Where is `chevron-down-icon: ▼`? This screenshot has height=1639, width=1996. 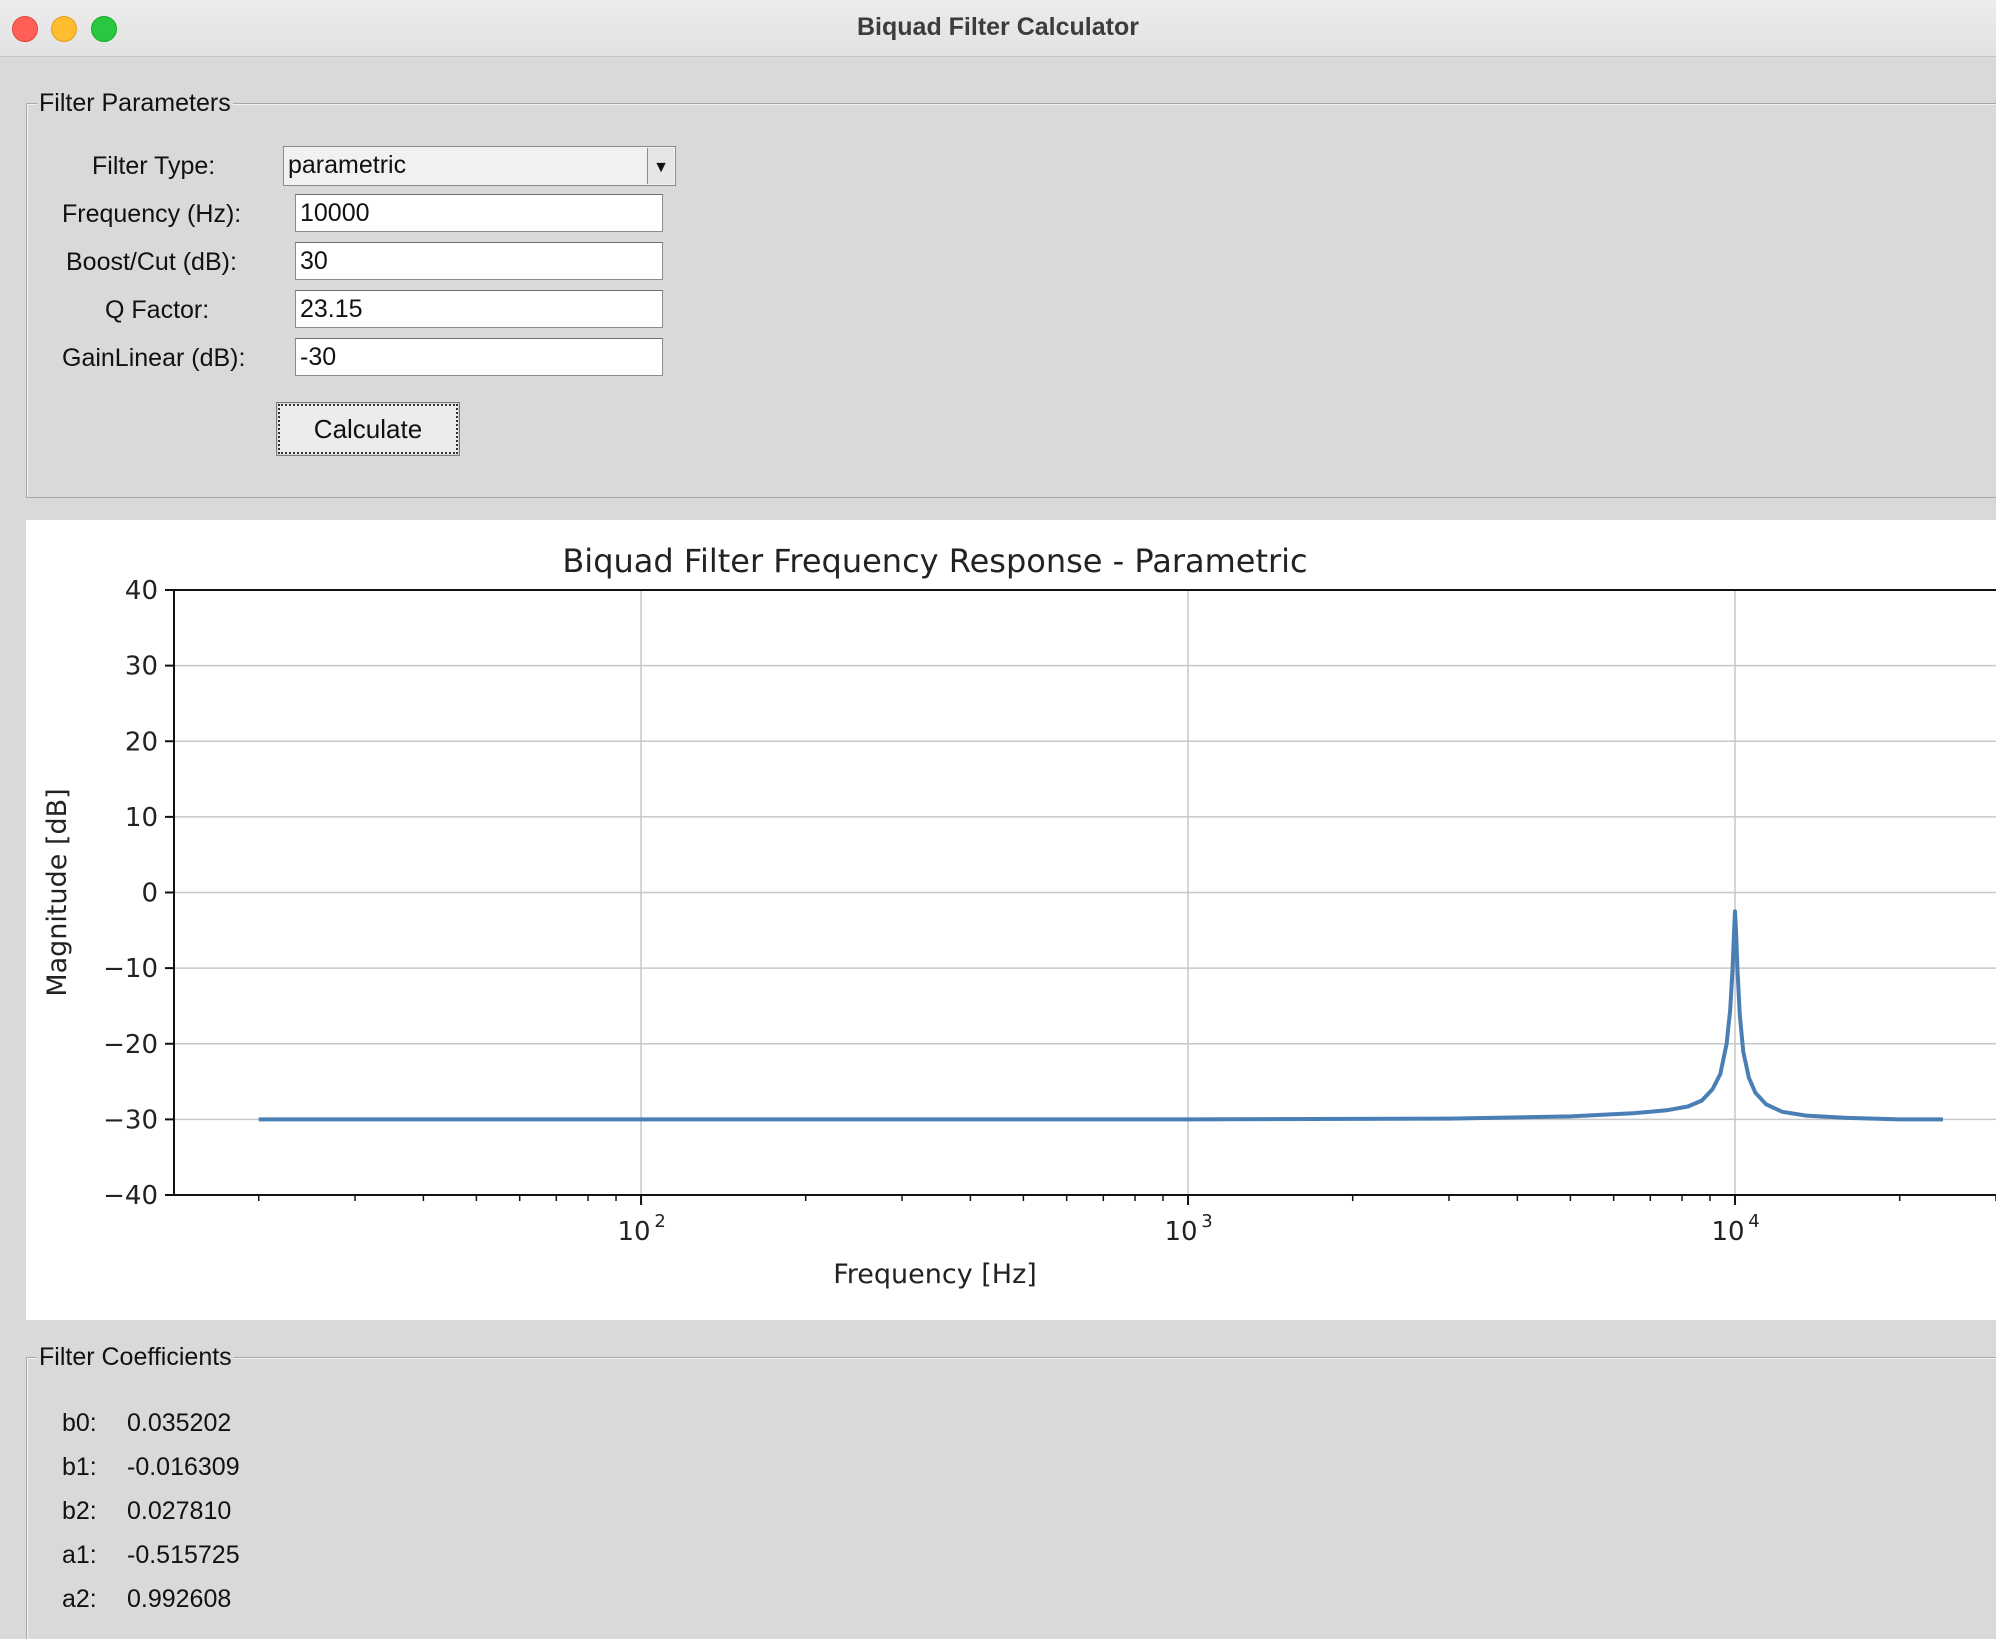 chevron-down-icon: ▼ is located at coordinates (660, 166).